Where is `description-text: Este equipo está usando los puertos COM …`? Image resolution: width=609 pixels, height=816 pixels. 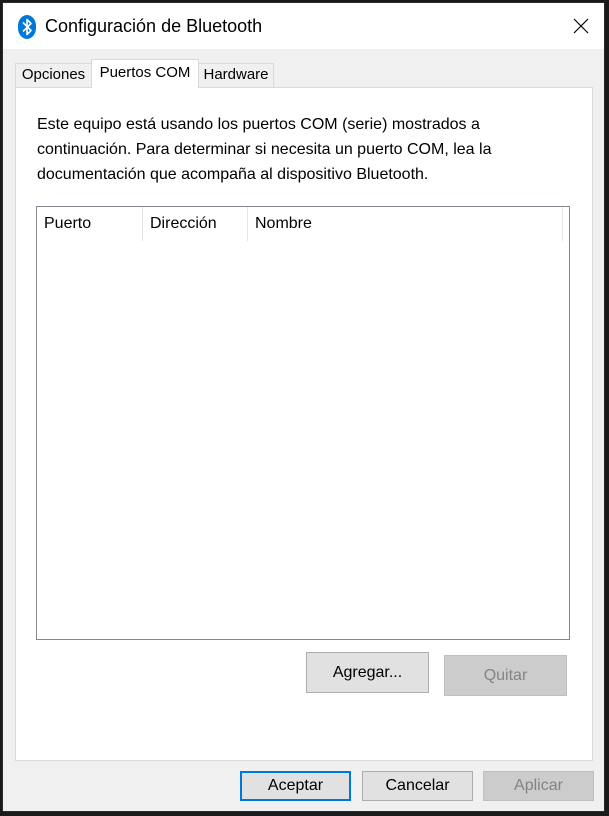 description-text: Este equipo está usando los puertos COM … is located at coordinates (264, 149).